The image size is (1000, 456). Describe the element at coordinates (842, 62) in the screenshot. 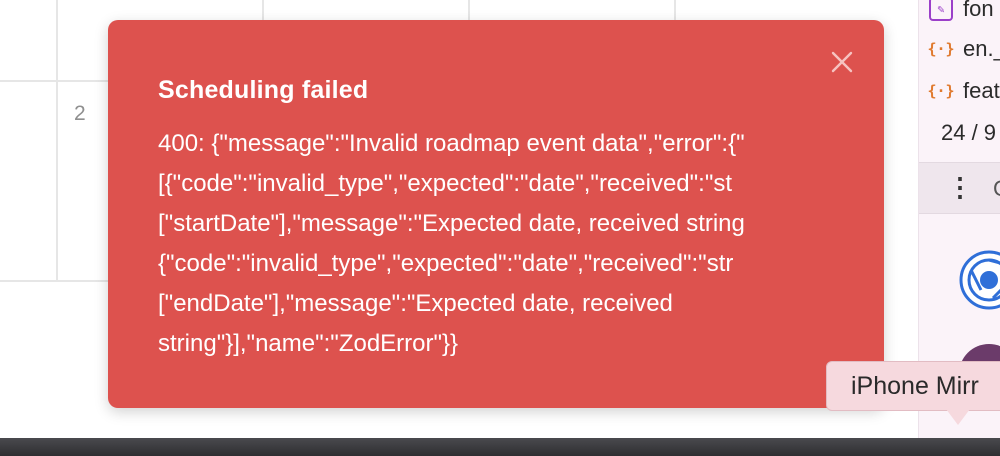

I see `close-icon` at that location.